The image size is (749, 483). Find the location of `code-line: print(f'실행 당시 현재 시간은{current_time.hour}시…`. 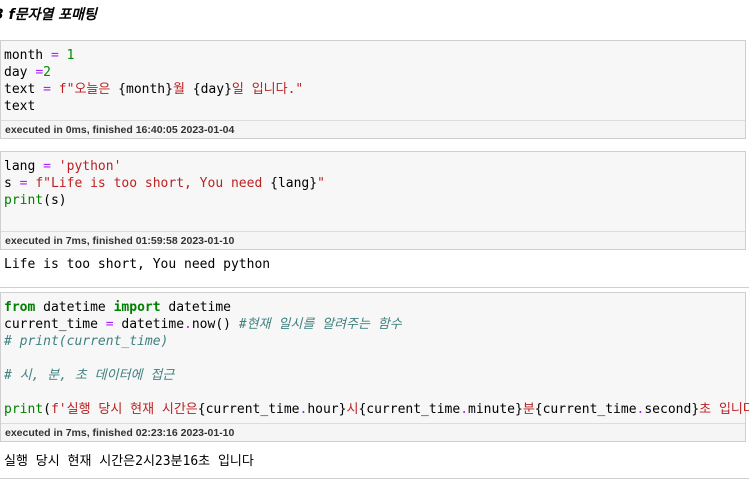

code-line: print(f'실행 당시 현재 시간은{current_time.hour}시… is located at coordinates (376, 409).